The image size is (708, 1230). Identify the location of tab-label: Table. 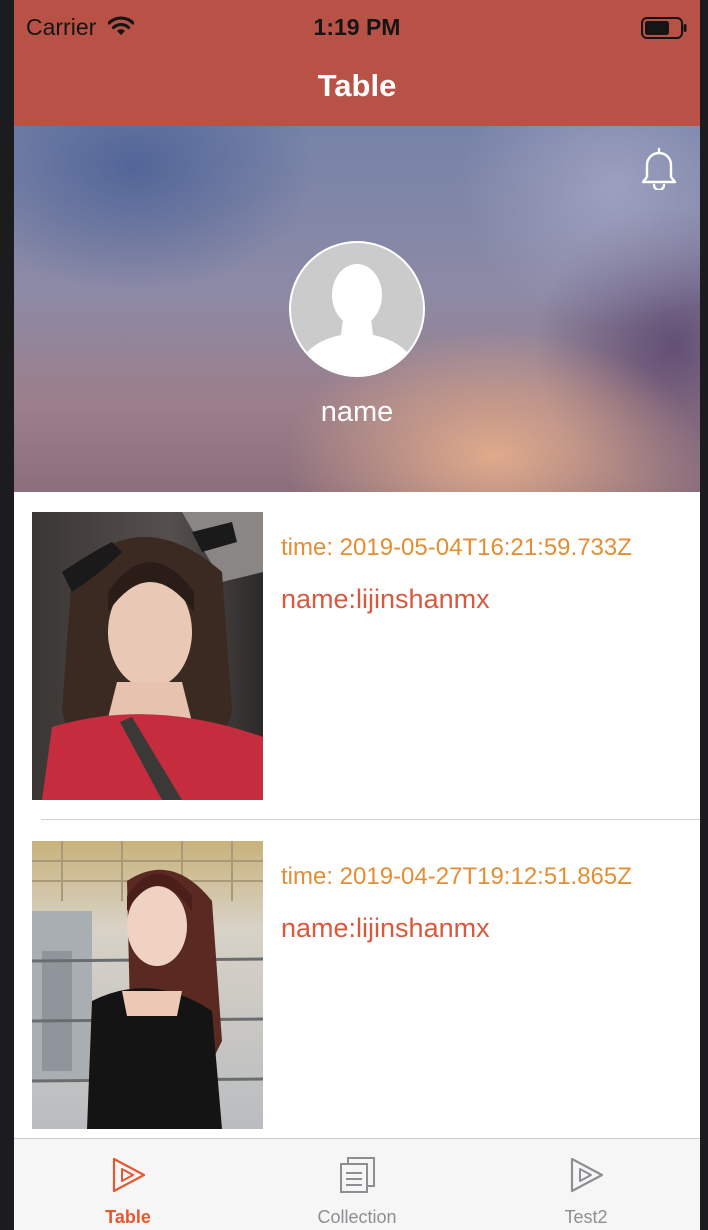
(128, 1217).